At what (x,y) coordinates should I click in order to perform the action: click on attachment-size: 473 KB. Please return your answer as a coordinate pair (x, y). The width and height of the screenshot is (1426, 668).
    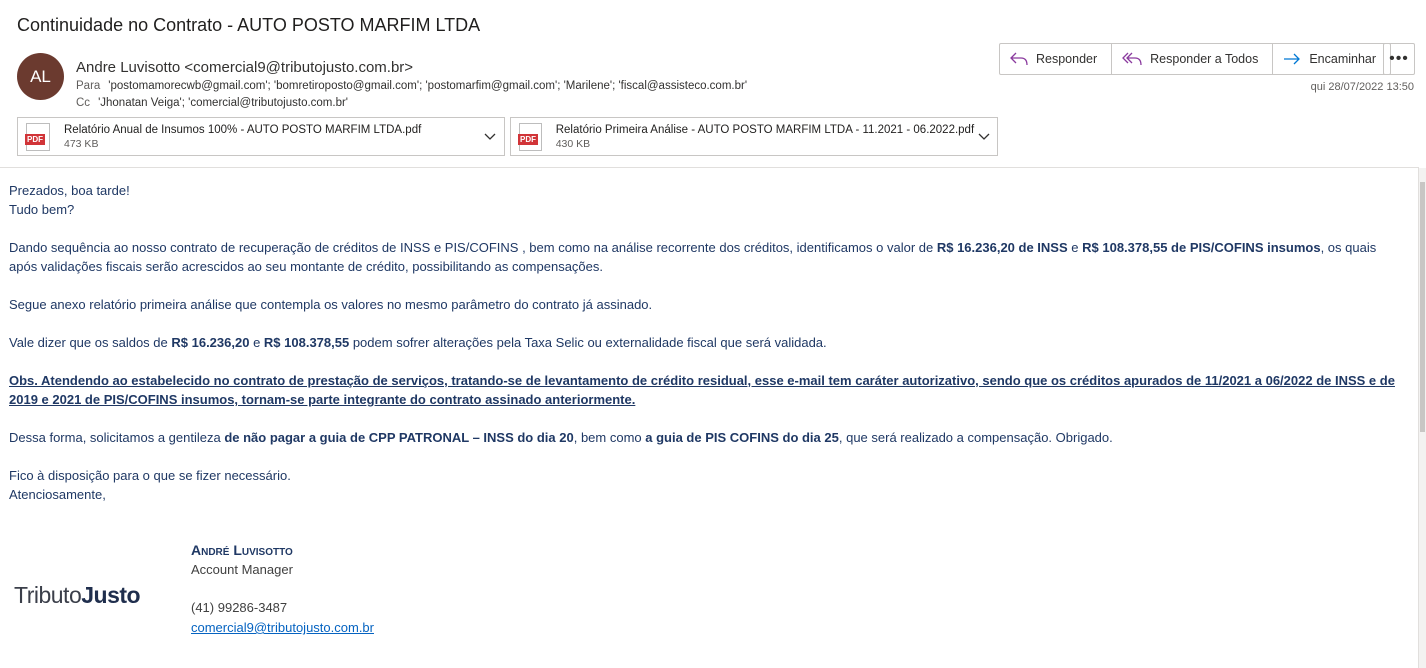
    Looking at the image, I should click on (81, 143).